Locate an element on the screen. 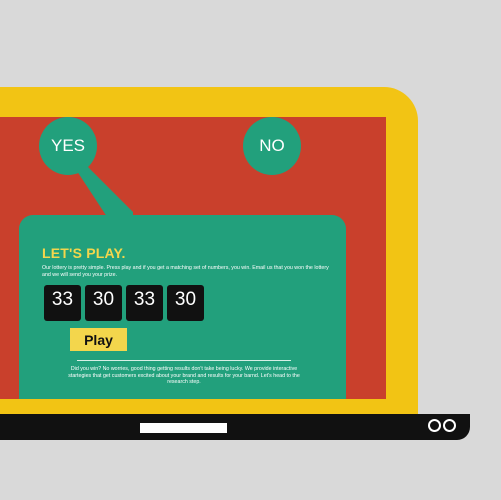  number-display: 33 30 33 30 is located at coordinates (124, 303).